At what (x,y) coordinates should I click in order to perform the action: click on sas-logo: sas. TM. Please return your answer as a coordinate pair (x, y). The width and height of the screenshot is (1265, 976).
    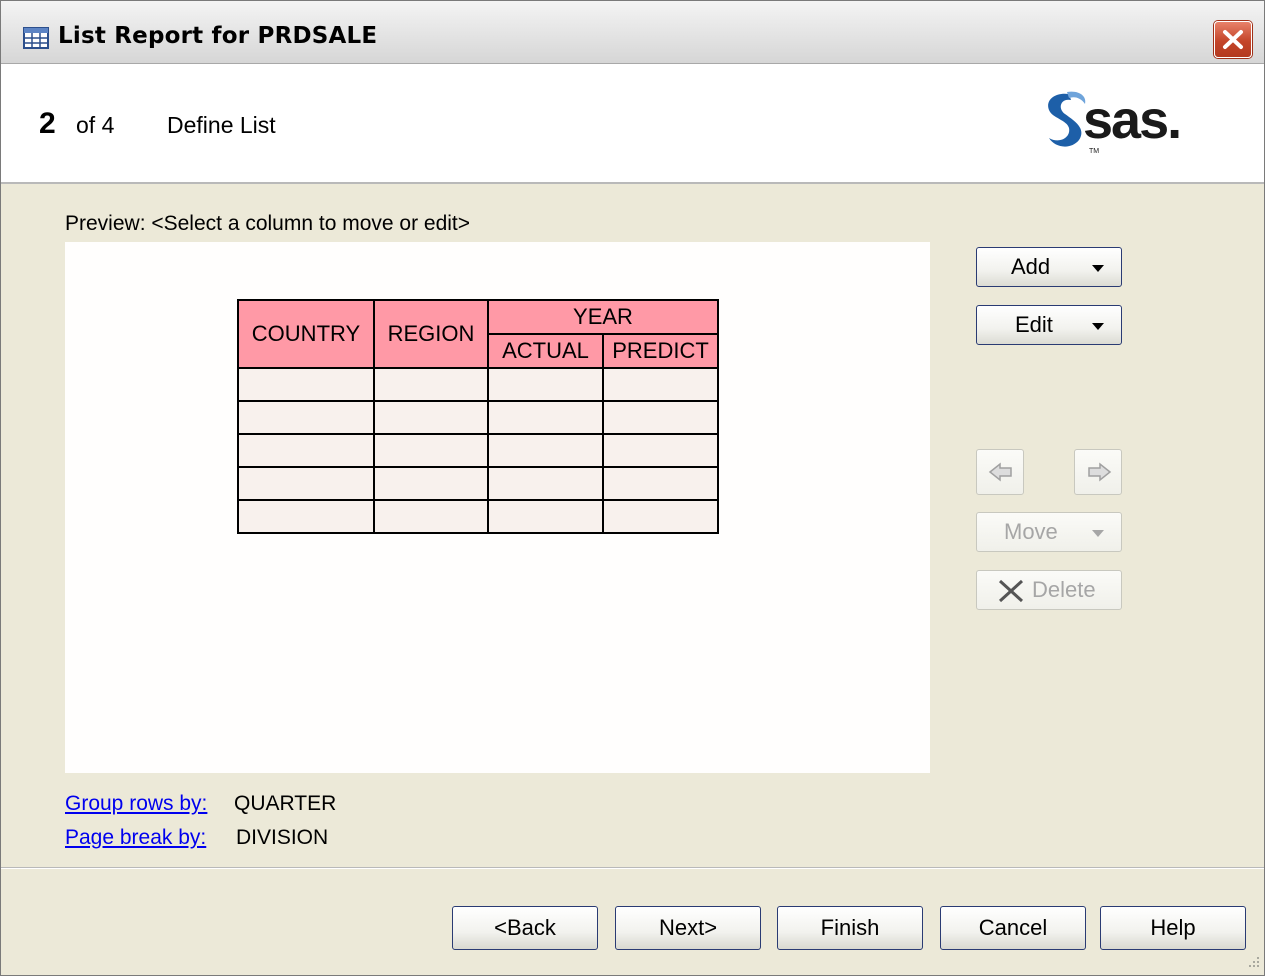
    Looking at the image, I should click on (1115, 122).